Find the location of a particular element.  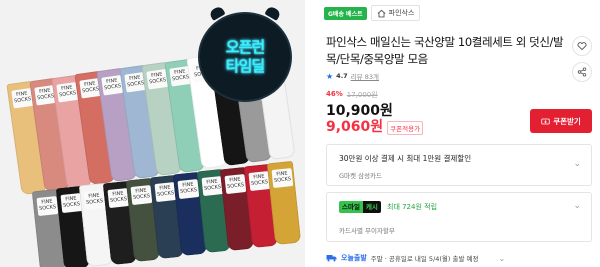

product-title: 파인삭스 매일신는 국산양말 10켤레세트 외 덧신/발목/단목/중목양말 모음 is located at coordinates (445, 50).